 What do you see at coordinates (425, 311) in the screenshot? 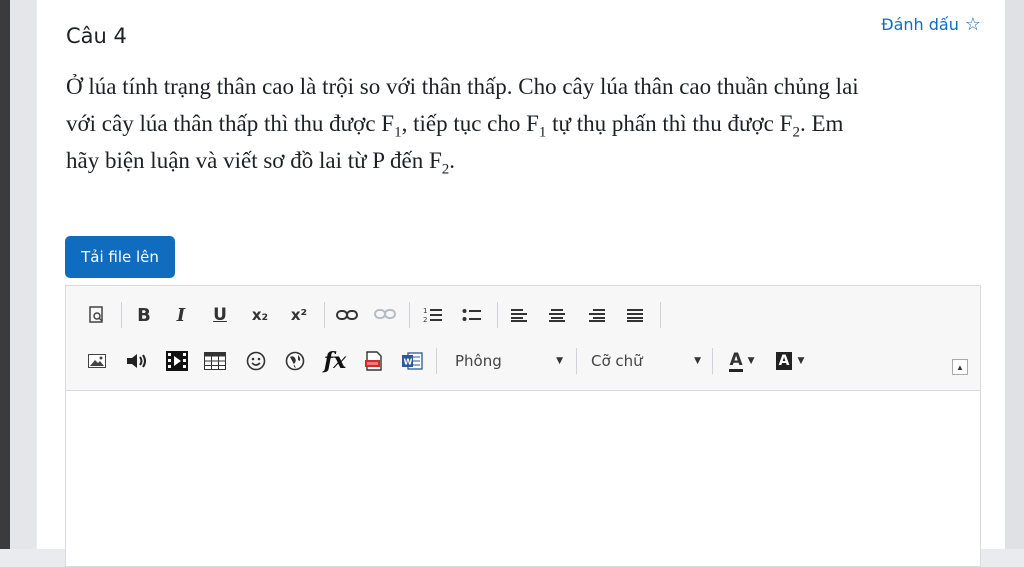
I see `svg-text: 1` at bounding box center [425, 311].